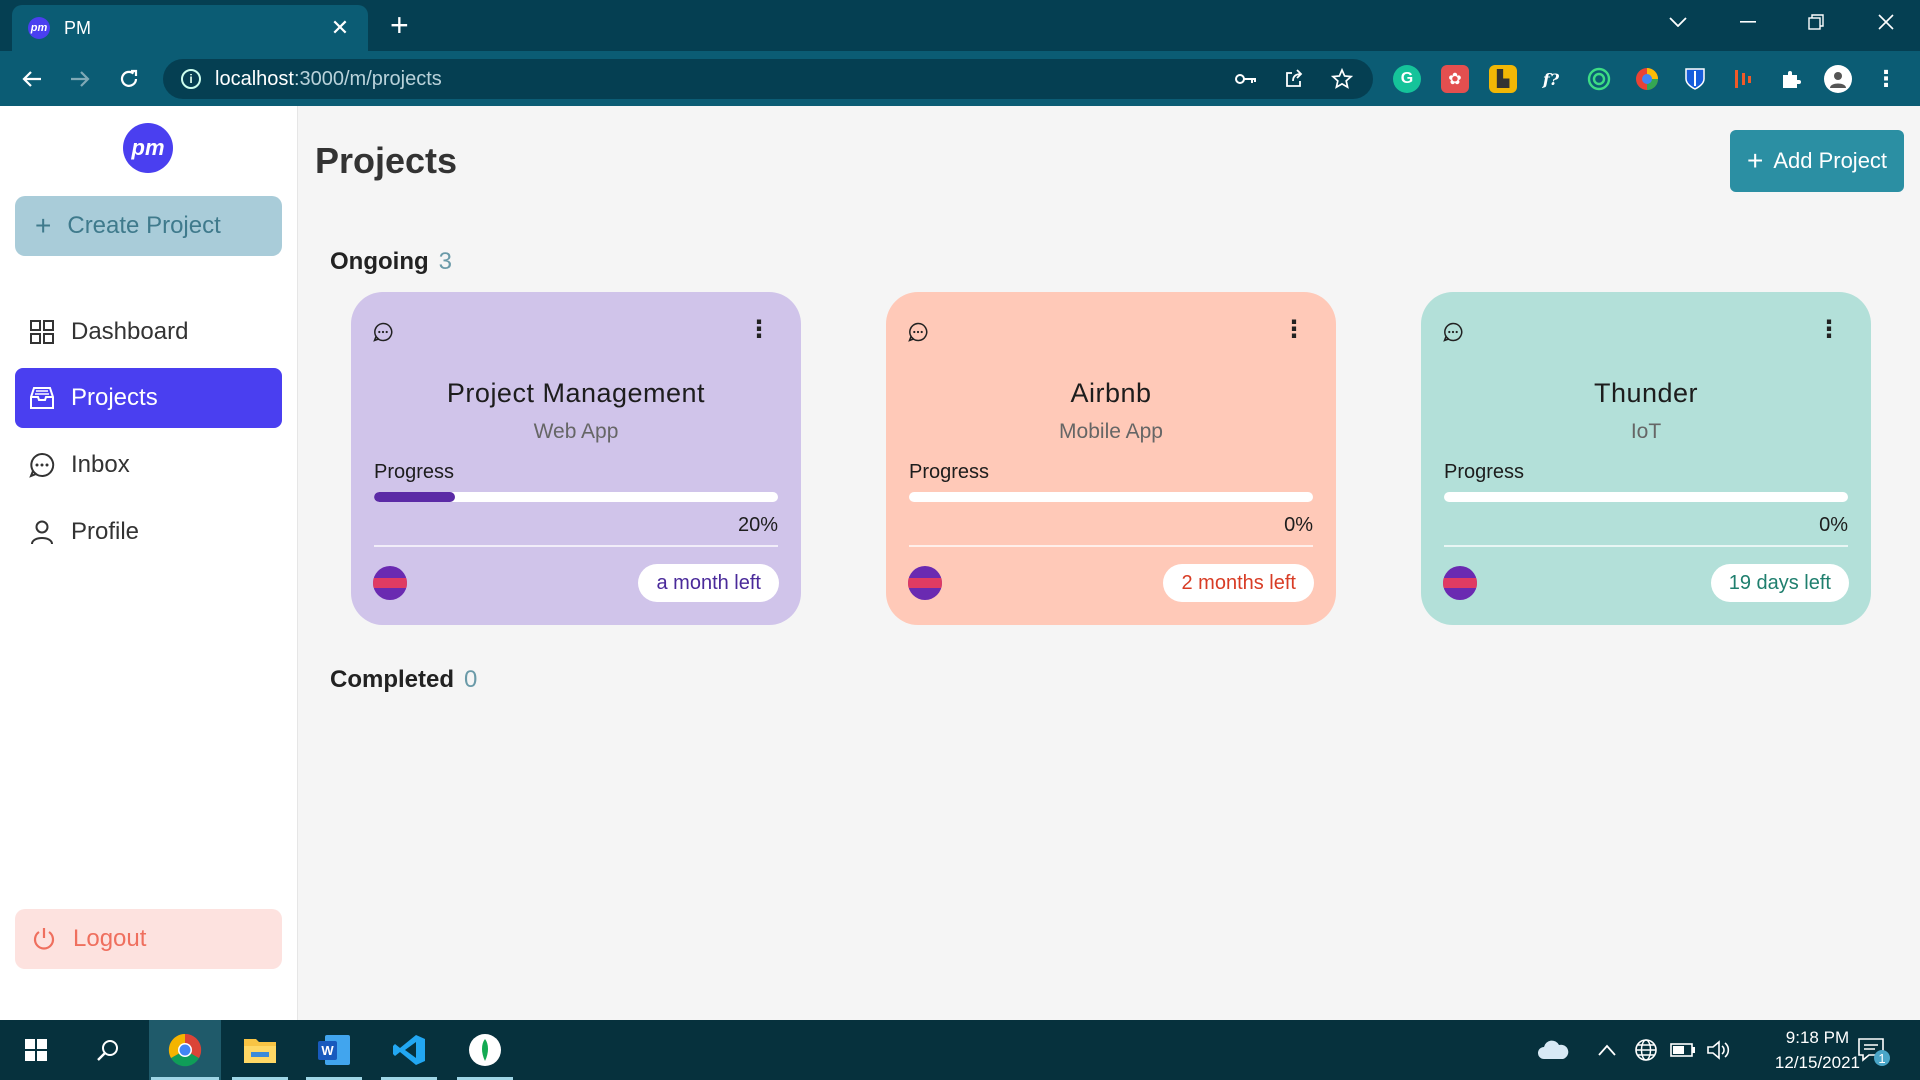  I want to click on close-window-icon, so click(1886, 22).